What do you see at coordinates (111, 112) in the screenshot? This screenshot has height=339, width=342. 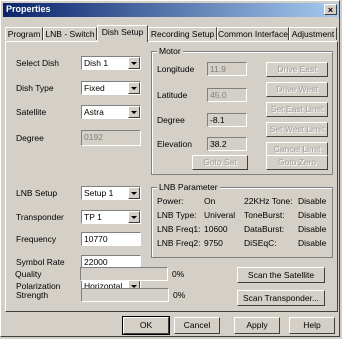 I see `satellite-combo: Astra` at bounding box center [111, 112].